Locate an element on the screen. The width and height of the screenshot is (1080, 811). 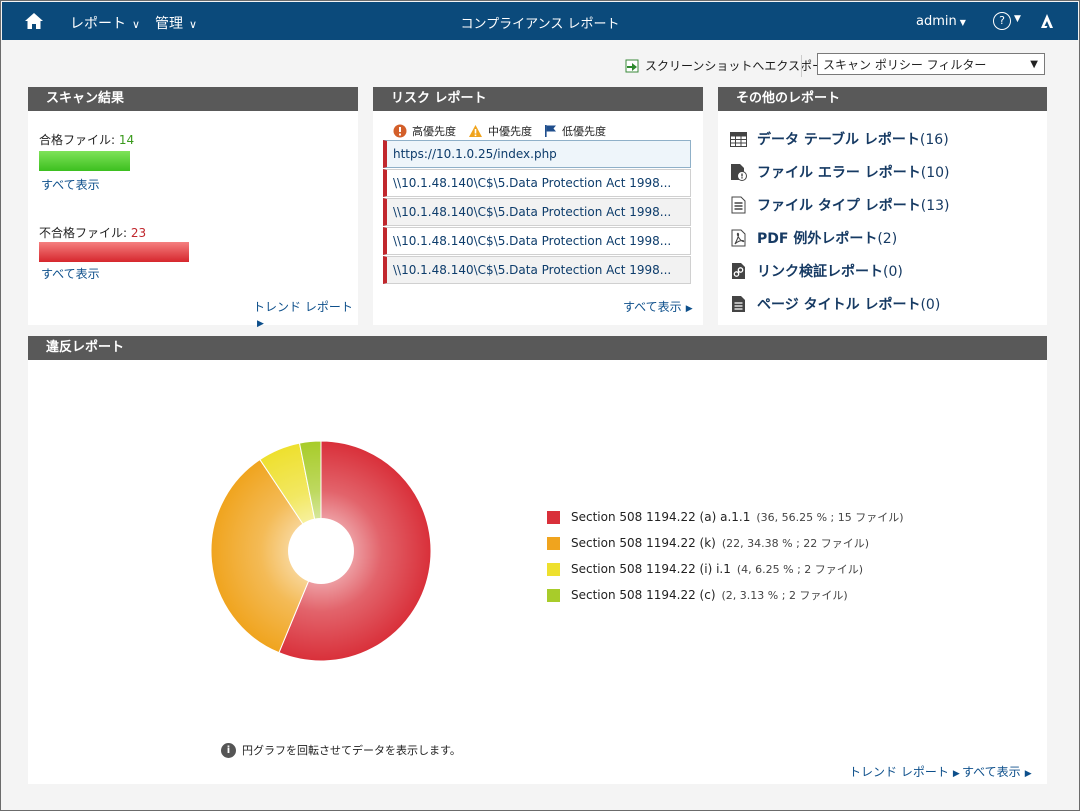
pass-view-all-link: すべて表示 is located at coordinates (70, 184).